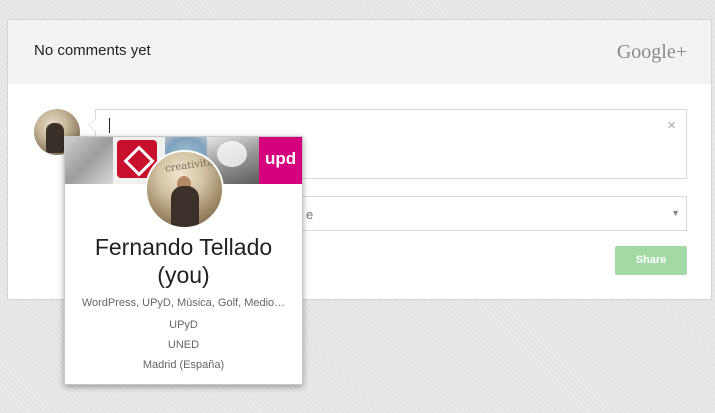 Image resolution: width=715 pixels, height=413 pixels. I want to click on upd-logo-text: upd, so click(281, 158).